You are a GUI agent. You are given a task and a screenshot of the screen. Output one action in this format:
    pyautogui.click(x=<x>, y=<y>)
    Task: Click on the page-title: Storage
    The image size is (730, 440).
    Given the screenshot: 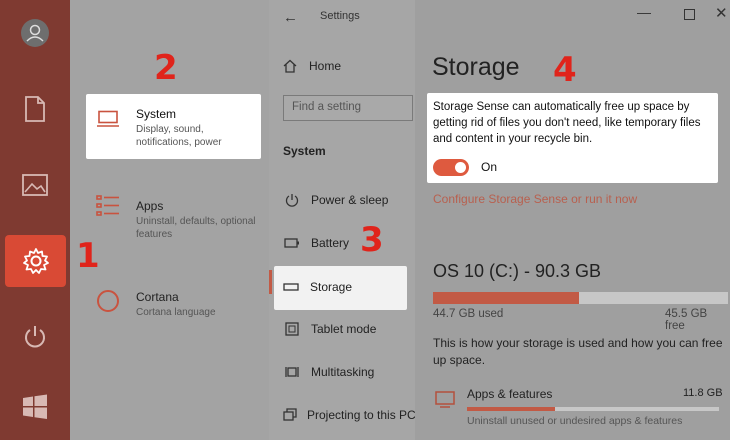 What is the action you would take?
    pyautogui.click(x=476, y=67)
    